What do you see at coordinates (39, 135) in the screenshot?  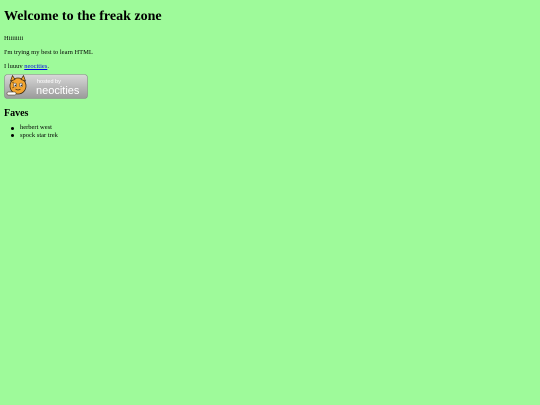 I see `list-item-label: spock star trek` at bounding box center [39, 135].